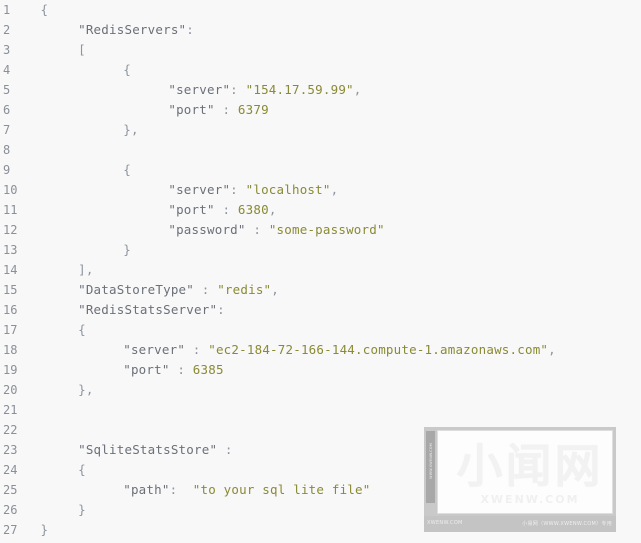 This screenshot has width=641, height=543. I want to click on code-line: 7},, so click(320, 130).